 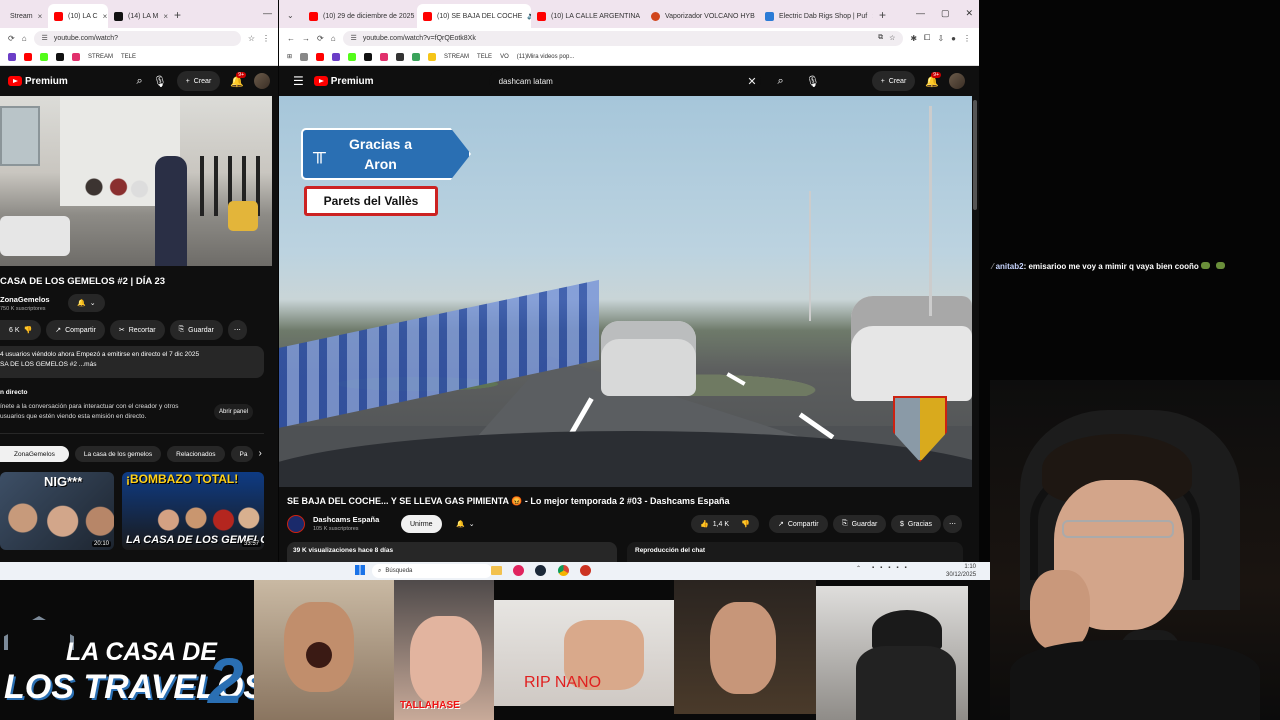 What do you see at coordinates (360, 16) in the screenshot?
I see `right-tab-0: (10) 29 de diciembre de 2025×` at bounding box center [360, 16].